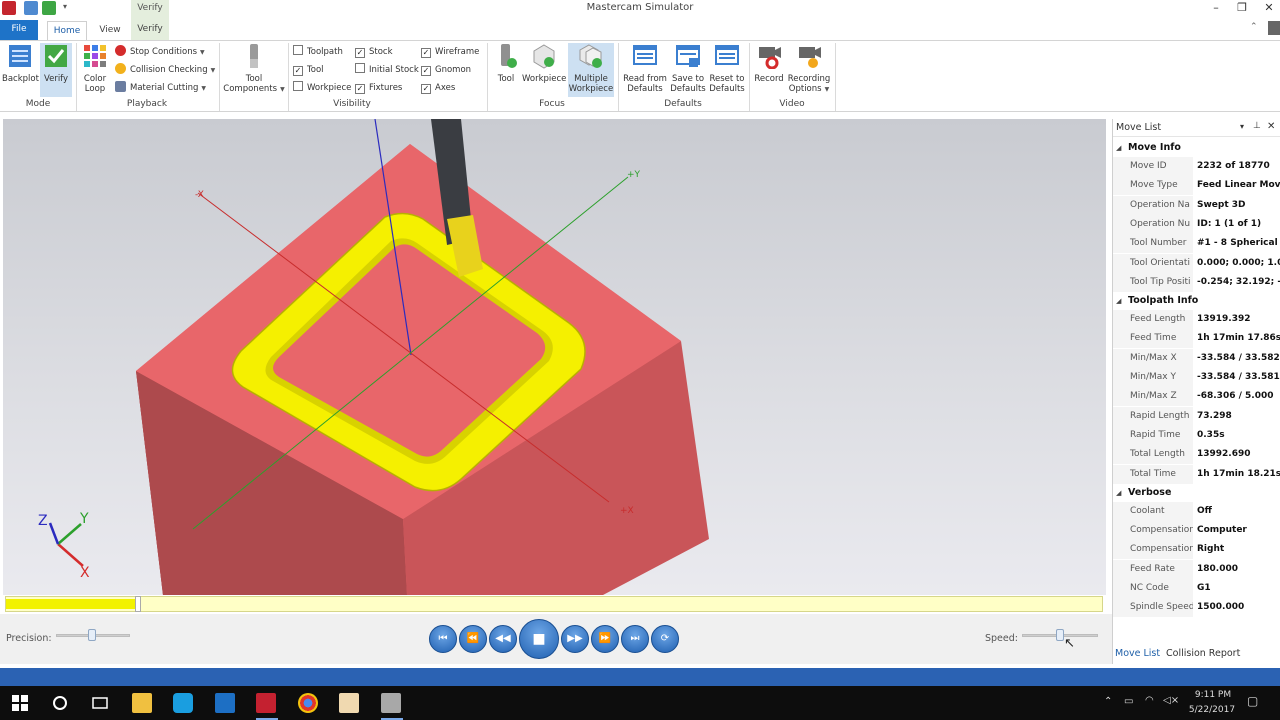  What do you see at coordinates (1196, 550) in the screenshot?
I see `property-row: Compensation Right` at bounding box center [1196, 550].